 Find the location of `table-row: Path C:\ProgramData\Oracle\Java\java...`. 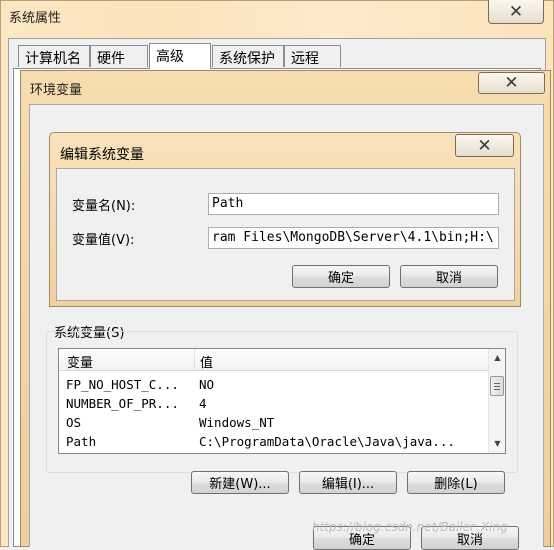

table-row: Path C:\ProgramData\Oracle\Java\java... is located at coordinates (274, 441).